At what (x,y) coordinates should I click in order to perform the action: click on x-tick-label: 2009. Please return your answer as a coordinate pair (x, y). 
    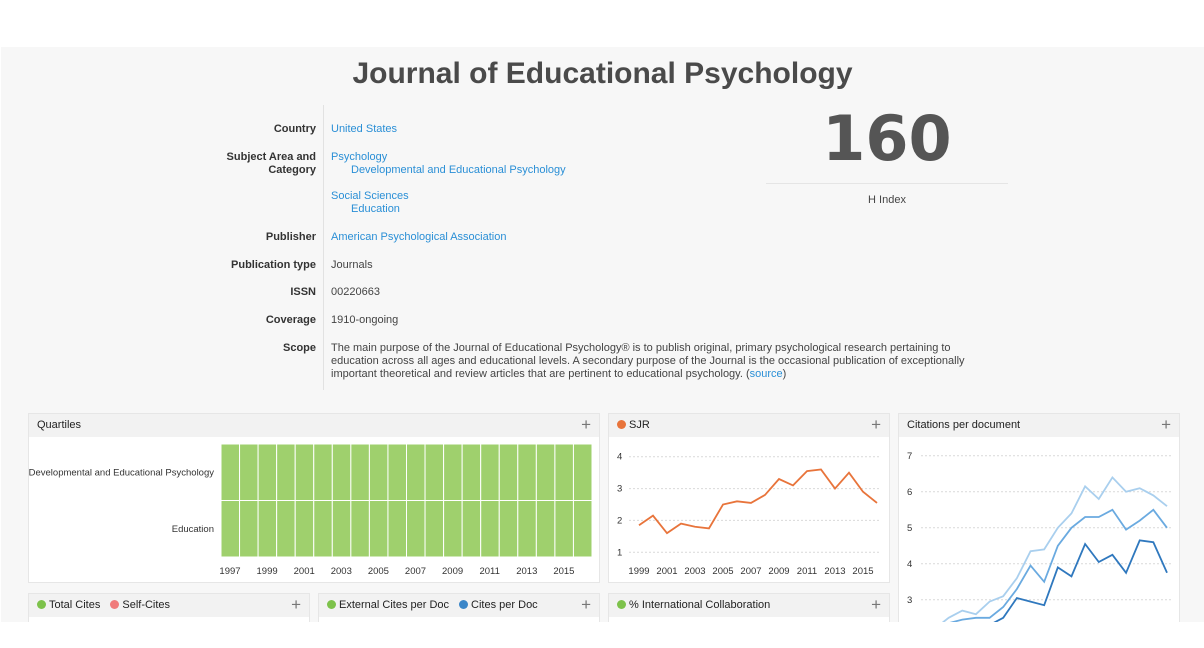
    Looking at the image, I should click on (452, 571).